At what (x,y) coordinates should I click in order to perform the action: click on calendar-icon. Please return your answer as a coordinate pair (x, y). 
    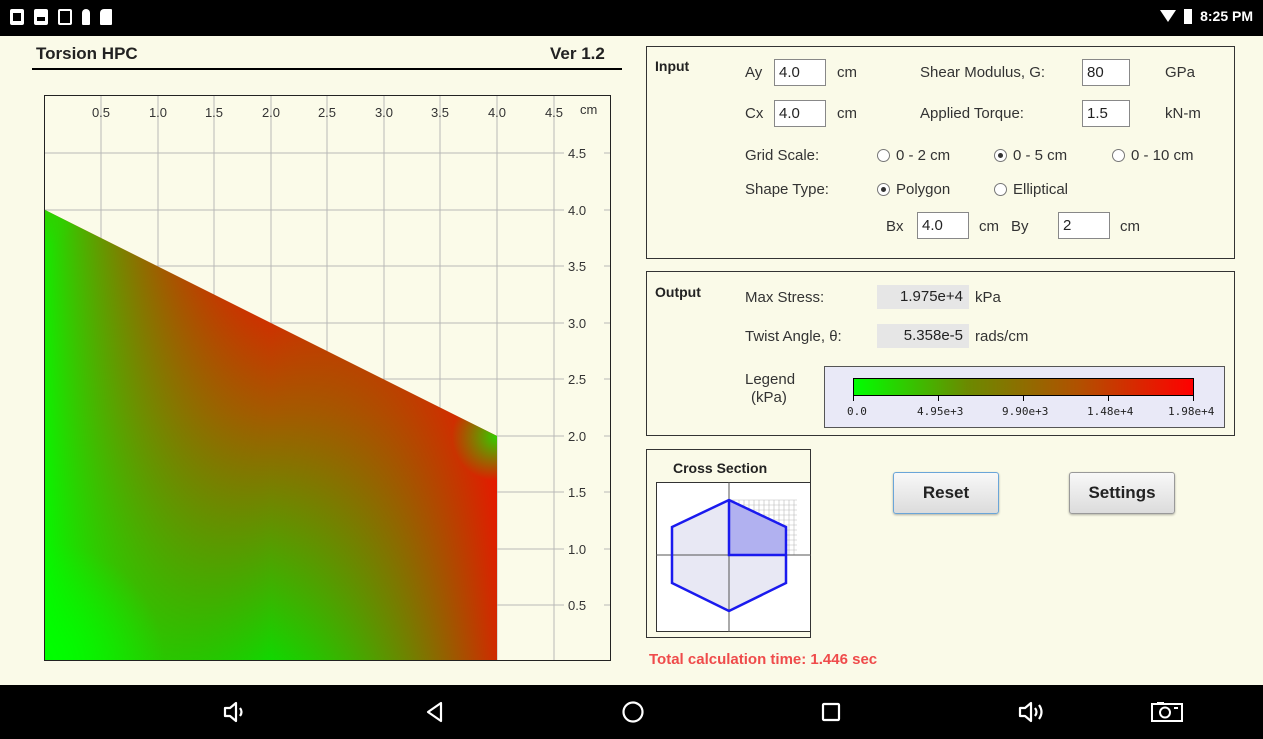
    Looking at the image, I should click on (65, 17).